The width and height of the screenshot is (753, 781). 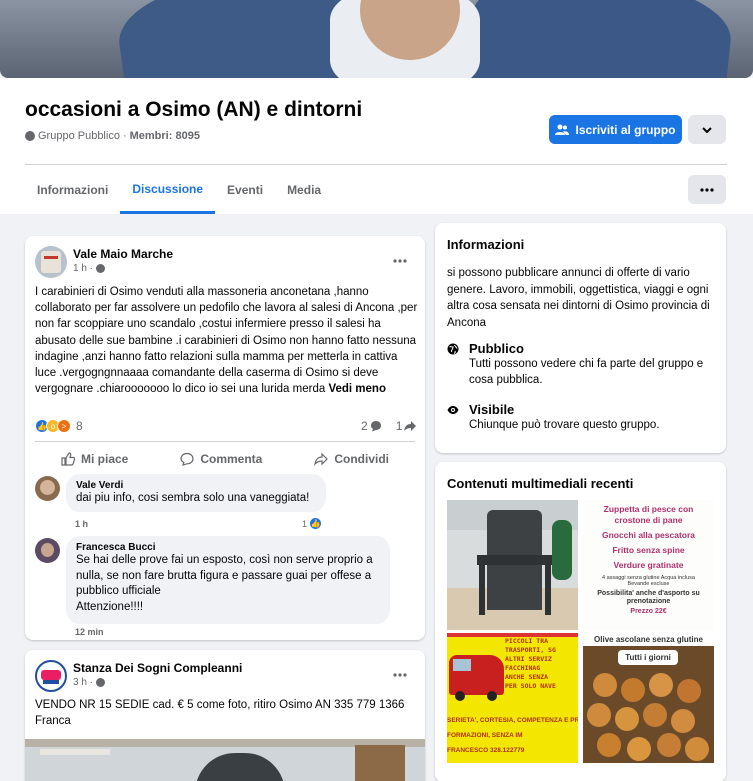 I want to click on actions-divider, so click(x=225, y=441).